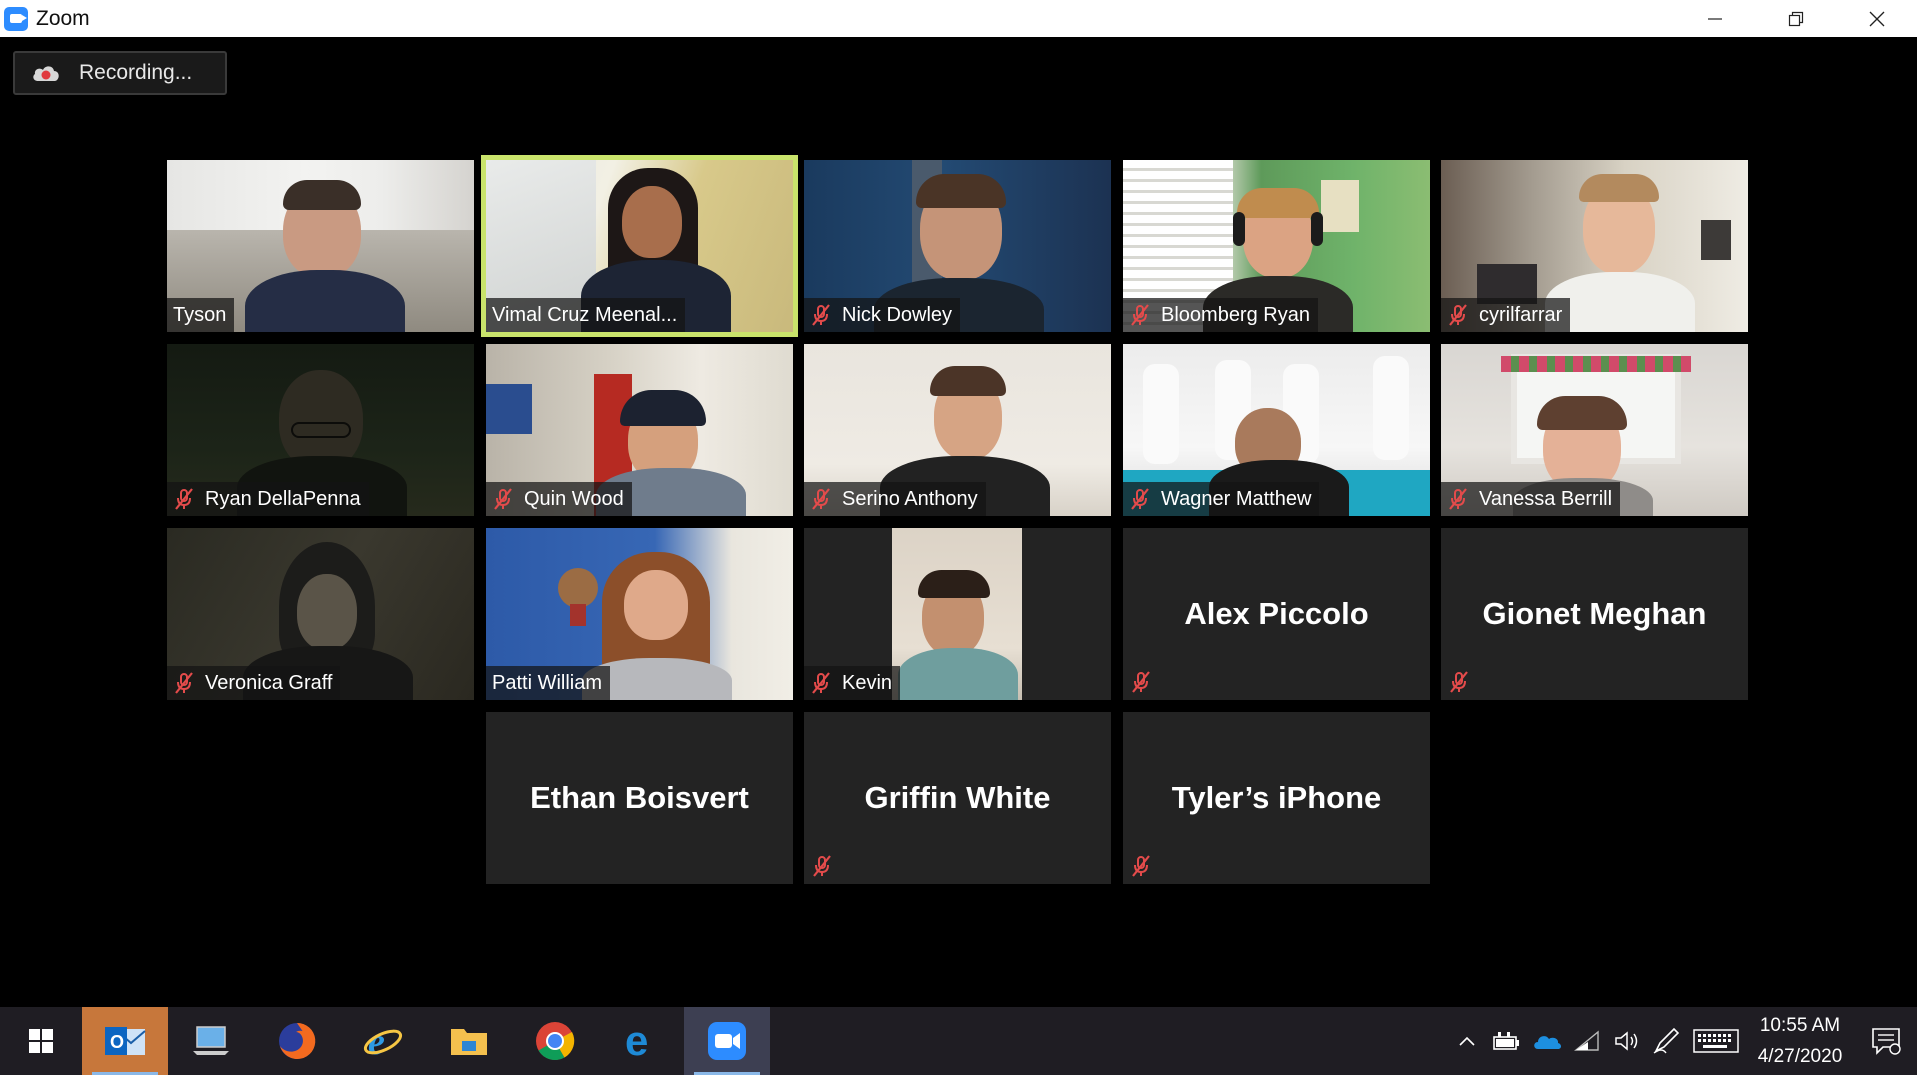 The height and width of the screenshot is (1075, 1917). I want to click on video-off-tile: Ethan Boisvert, so click(639, 798).